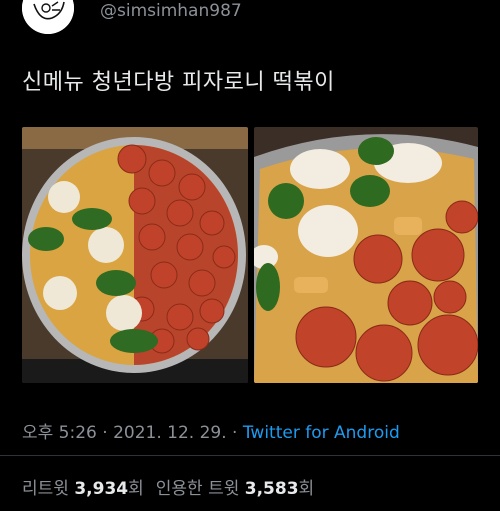 Image resolution: width=500 pixels, height=511 pixels. Describe the element at coordinates (101, 489) in the screenshot. I see `retweets-count: 3,934` at that location.